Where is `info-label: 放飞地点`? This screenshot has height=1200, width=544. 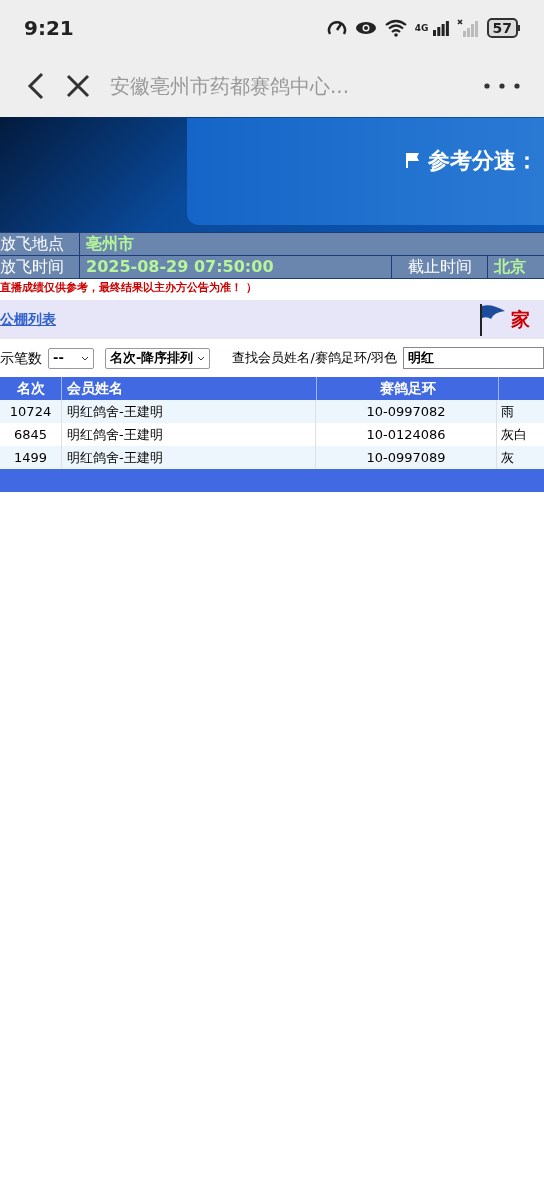 info-label: 放飞地点 is located at coordinates (39, 244).